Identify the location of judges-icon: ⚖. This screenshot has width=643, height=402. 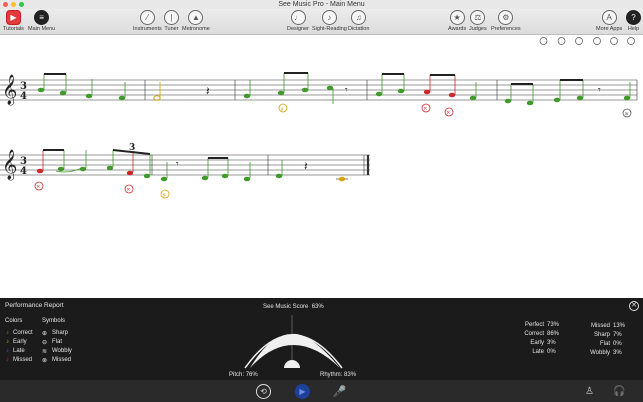
(478, 17).